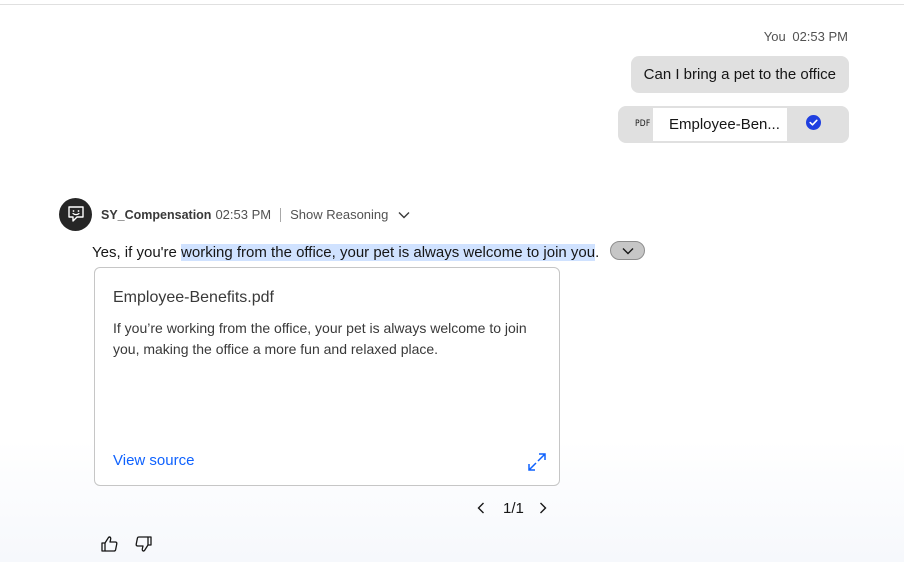  I want to click on show-reasoning-toggle: Show Reasoning, so click(350, 214).